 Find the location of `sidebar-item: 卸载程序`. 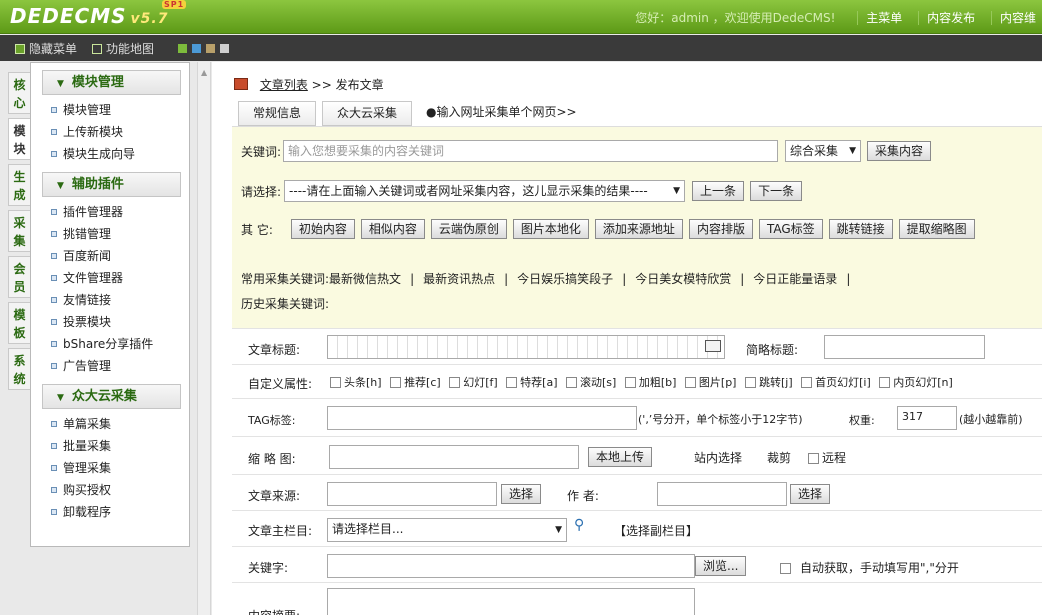

sidebar-item: 卸载程序 is located at coordinates (110, 512).